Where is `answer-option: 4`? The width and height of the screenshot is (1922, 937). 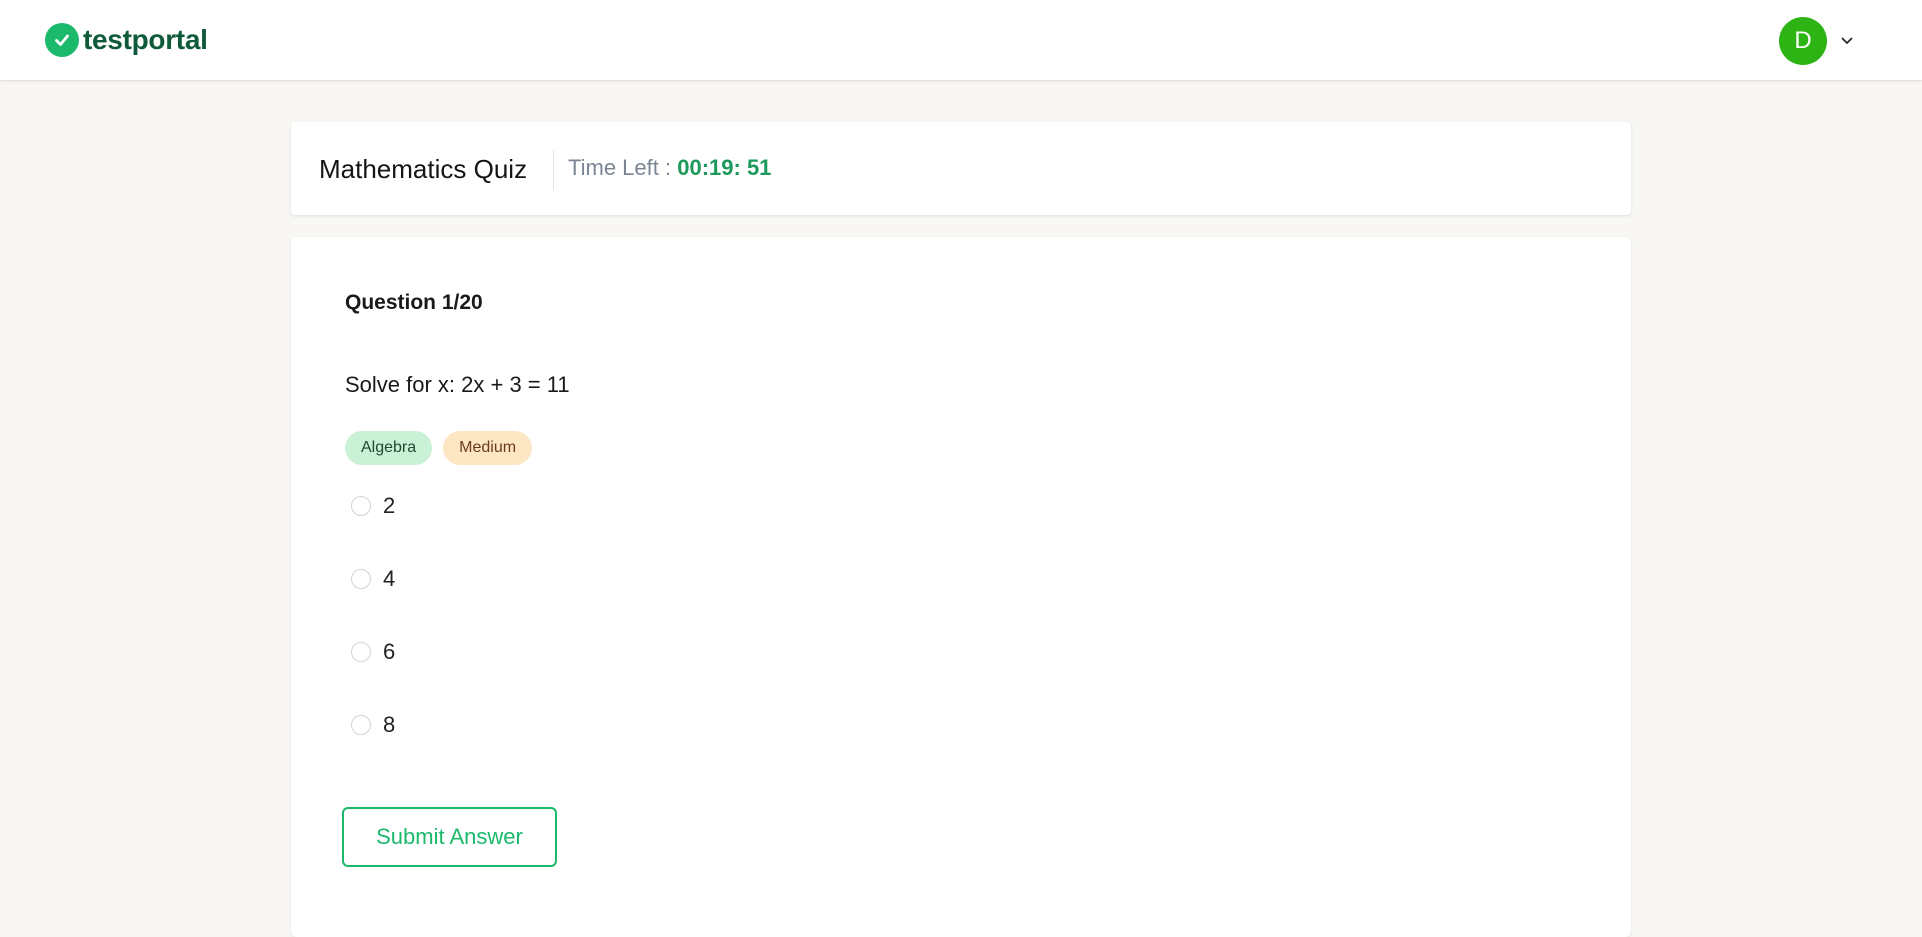 answer-option: 4 is located at coordinates (373, 579).